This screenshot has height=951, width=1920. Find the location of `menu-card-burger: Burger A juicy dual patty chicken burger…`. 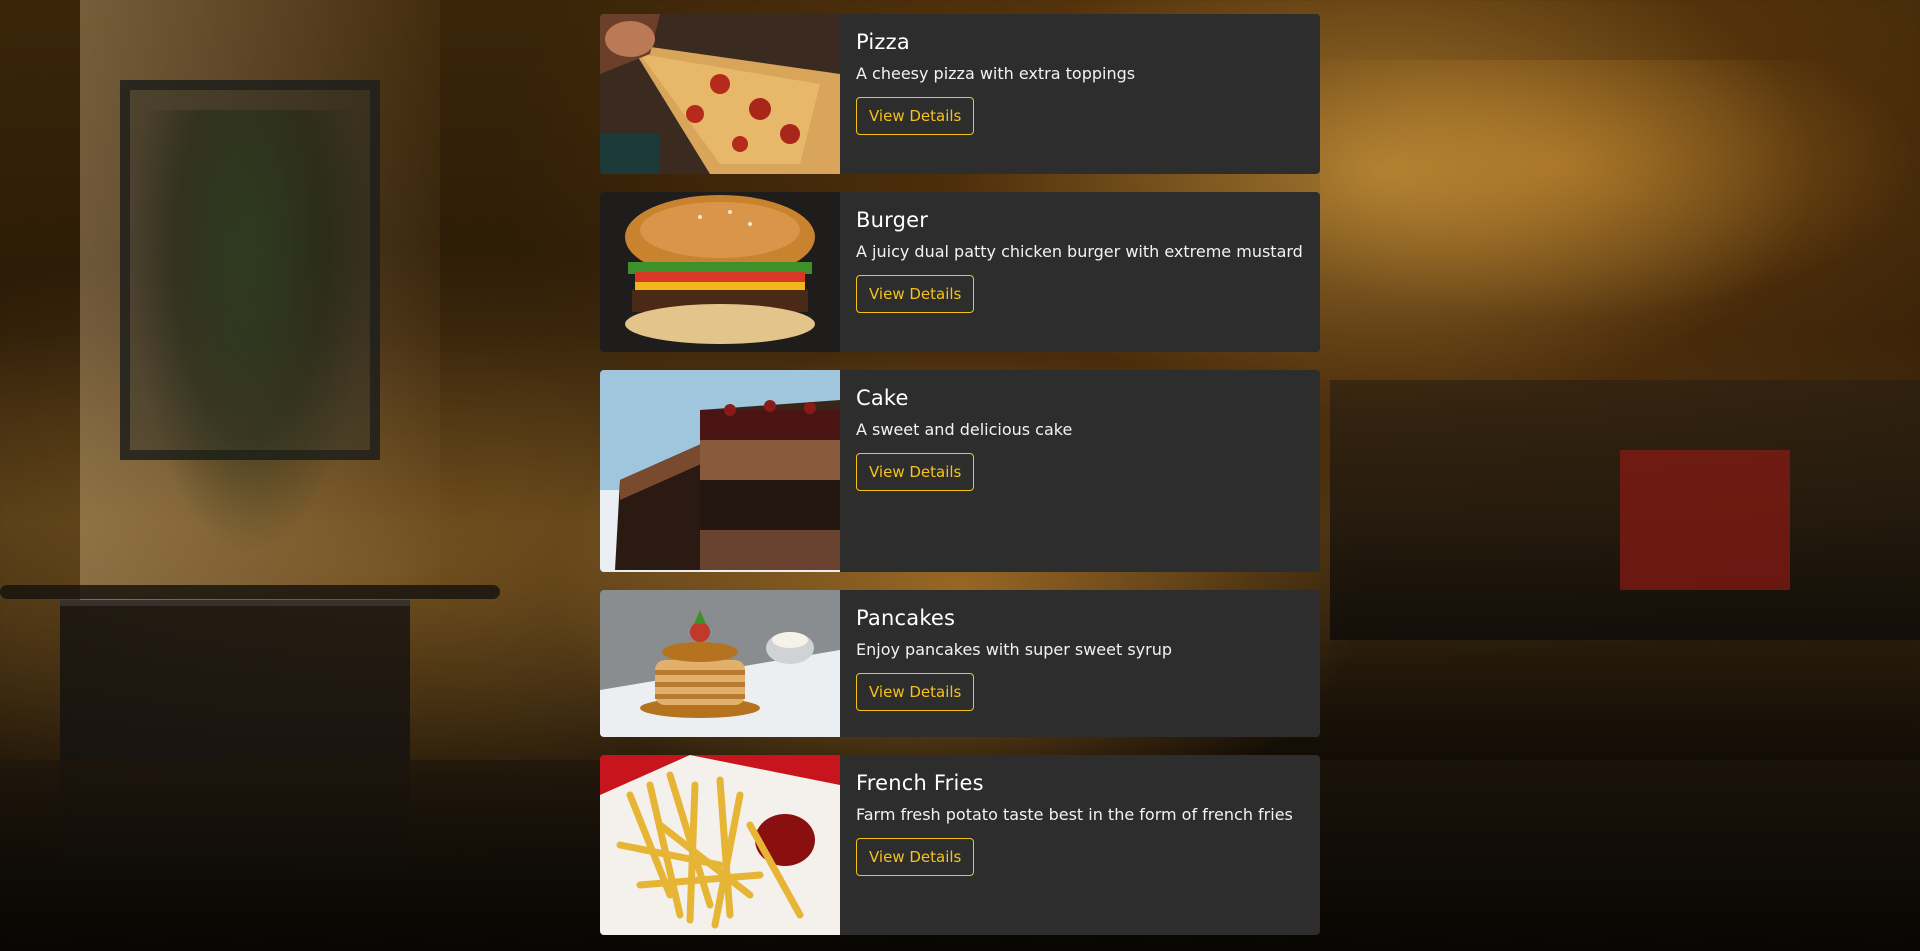

menu-card-burger: Burger A juicy dual patty chicken burger… is located at coordinates (960, 272).